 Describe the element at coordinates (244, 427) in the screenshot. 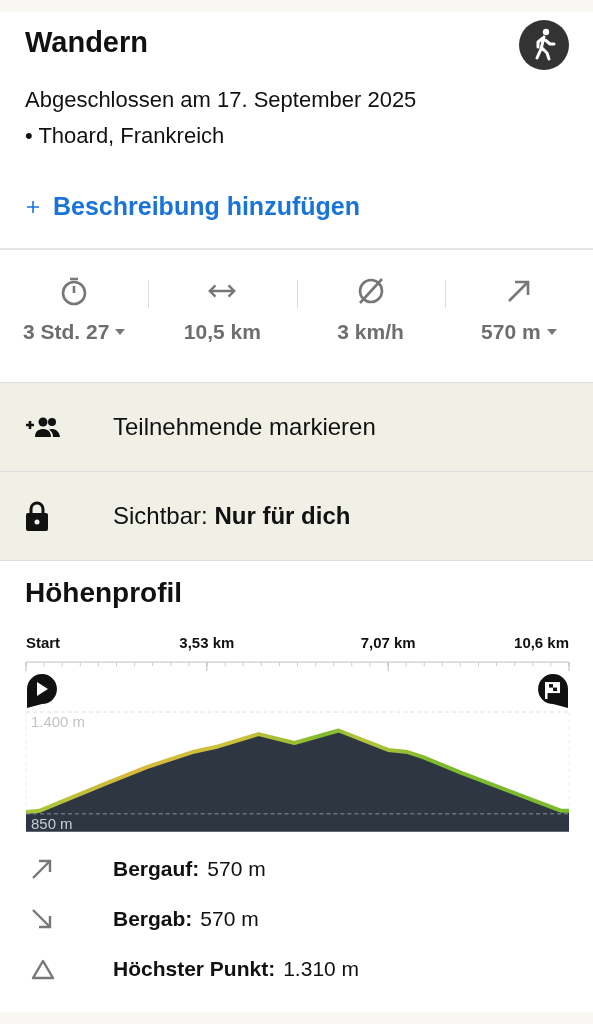

I see `action-label: Teilnehmende markieren` at that location.